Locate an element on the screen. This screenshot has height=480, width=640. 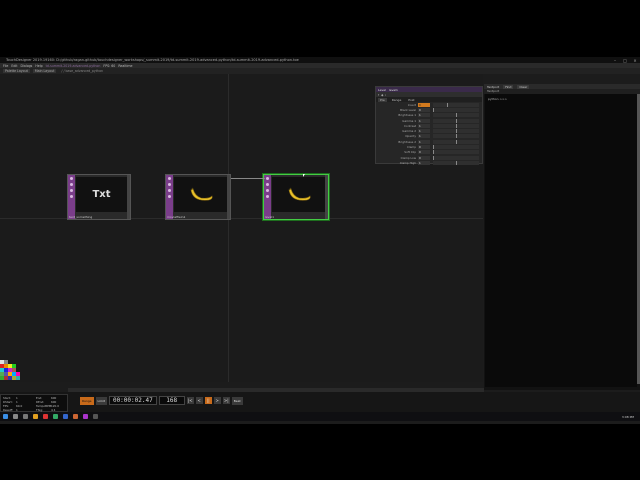
step-back-button: < is located at coordinates (199, 400).